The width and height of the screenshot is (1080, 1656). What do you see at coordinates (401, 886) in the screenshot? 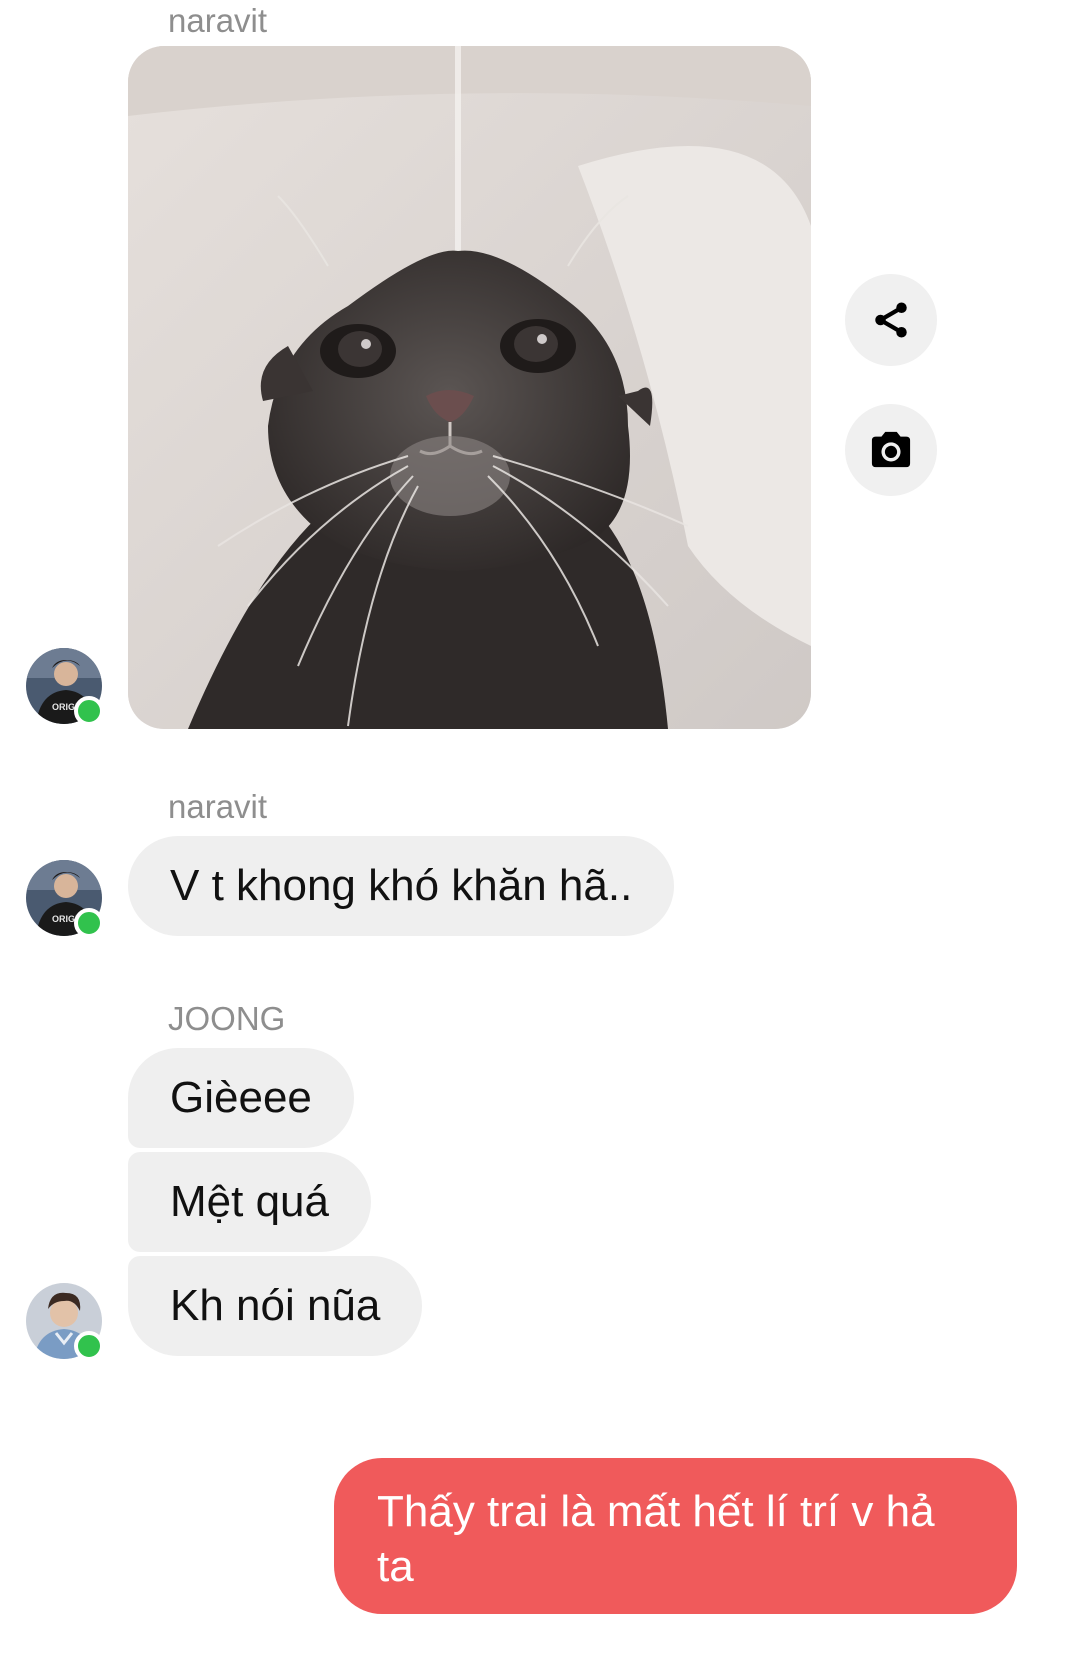
I see `message-bubble: V t khong khó khăn hã..` at bounding box center [401, 886].